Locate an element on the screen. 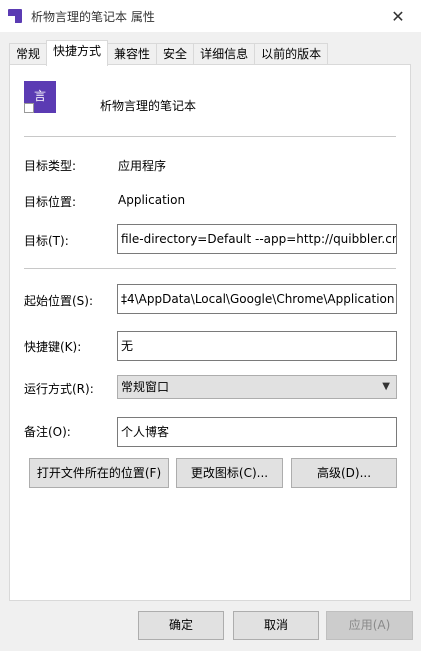 The image size is (421, 651). app-large-icon: 言 is located at coordinates (40, 97).